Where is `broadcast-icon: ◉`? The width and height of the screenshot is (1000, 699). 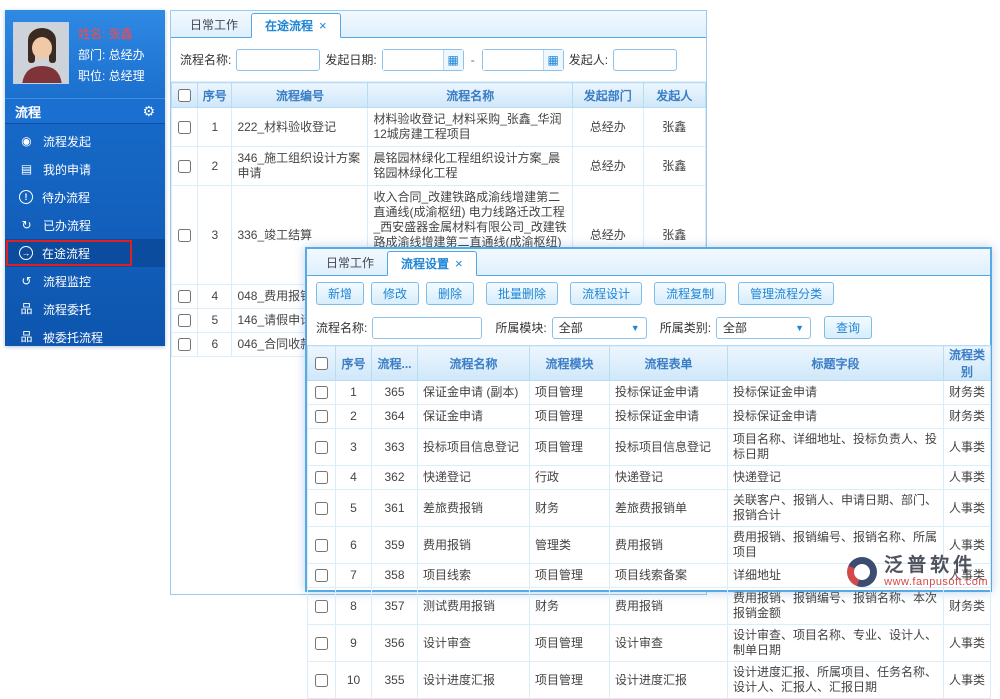 broadcast-icon: ◉ is located at coordinates (26, 140).